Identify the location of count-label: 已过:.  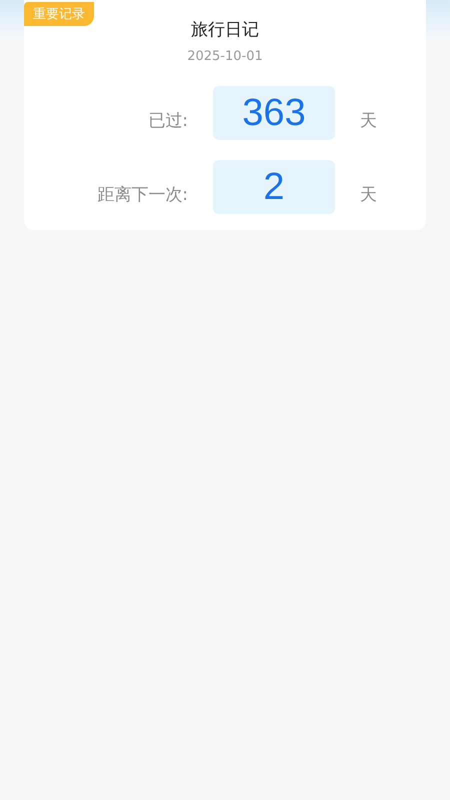
(167, 121).